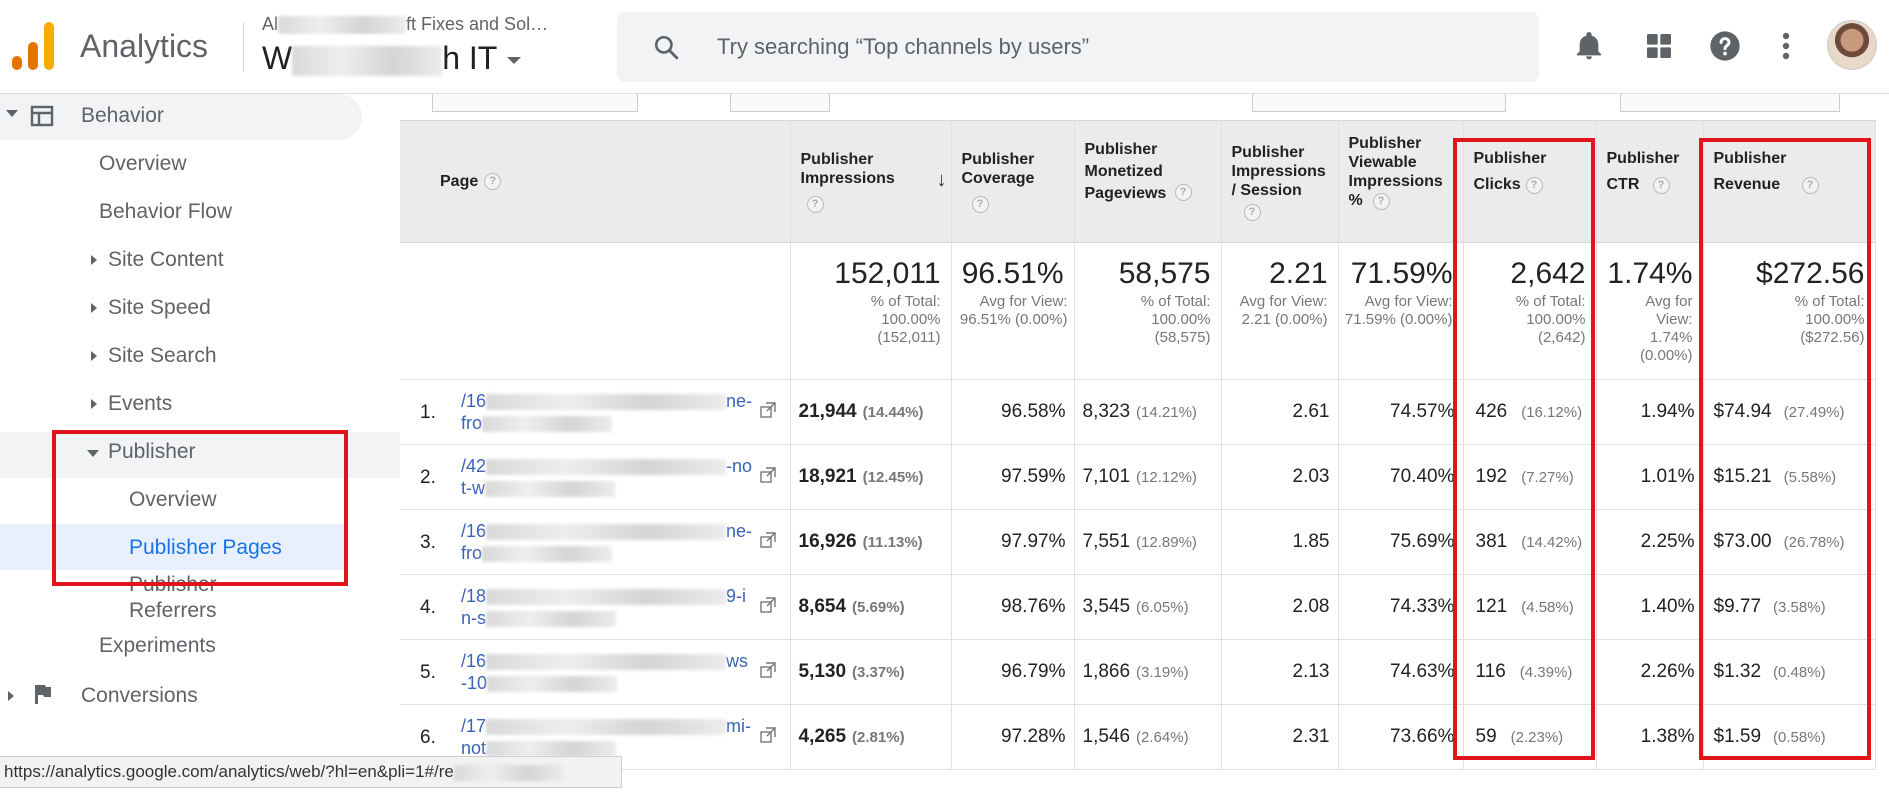 The width and height of the screenshot is (1889, 794). I want to click on ctr-cell: 2.25%, so click(1650, 542).